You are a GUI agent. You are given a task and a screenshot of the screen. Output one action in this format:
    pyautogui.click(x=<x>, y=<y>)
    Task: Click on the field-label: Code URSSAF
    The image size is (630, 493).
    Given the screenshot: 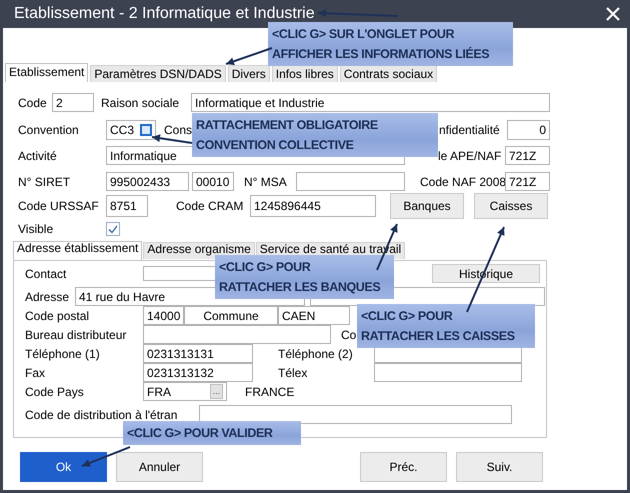 What is the action you would take?
    pyautogui.click(x=58, y=206)
    